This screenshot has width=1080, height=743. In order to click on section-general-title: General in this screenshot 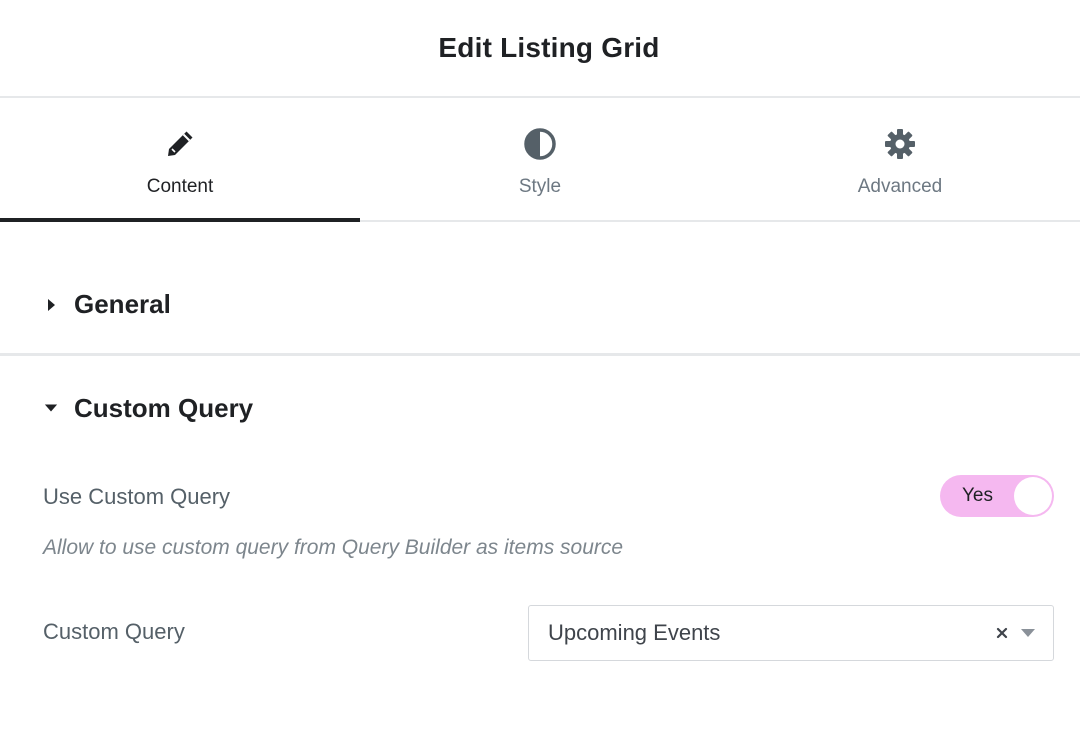, I will do `click(122, 304)`.